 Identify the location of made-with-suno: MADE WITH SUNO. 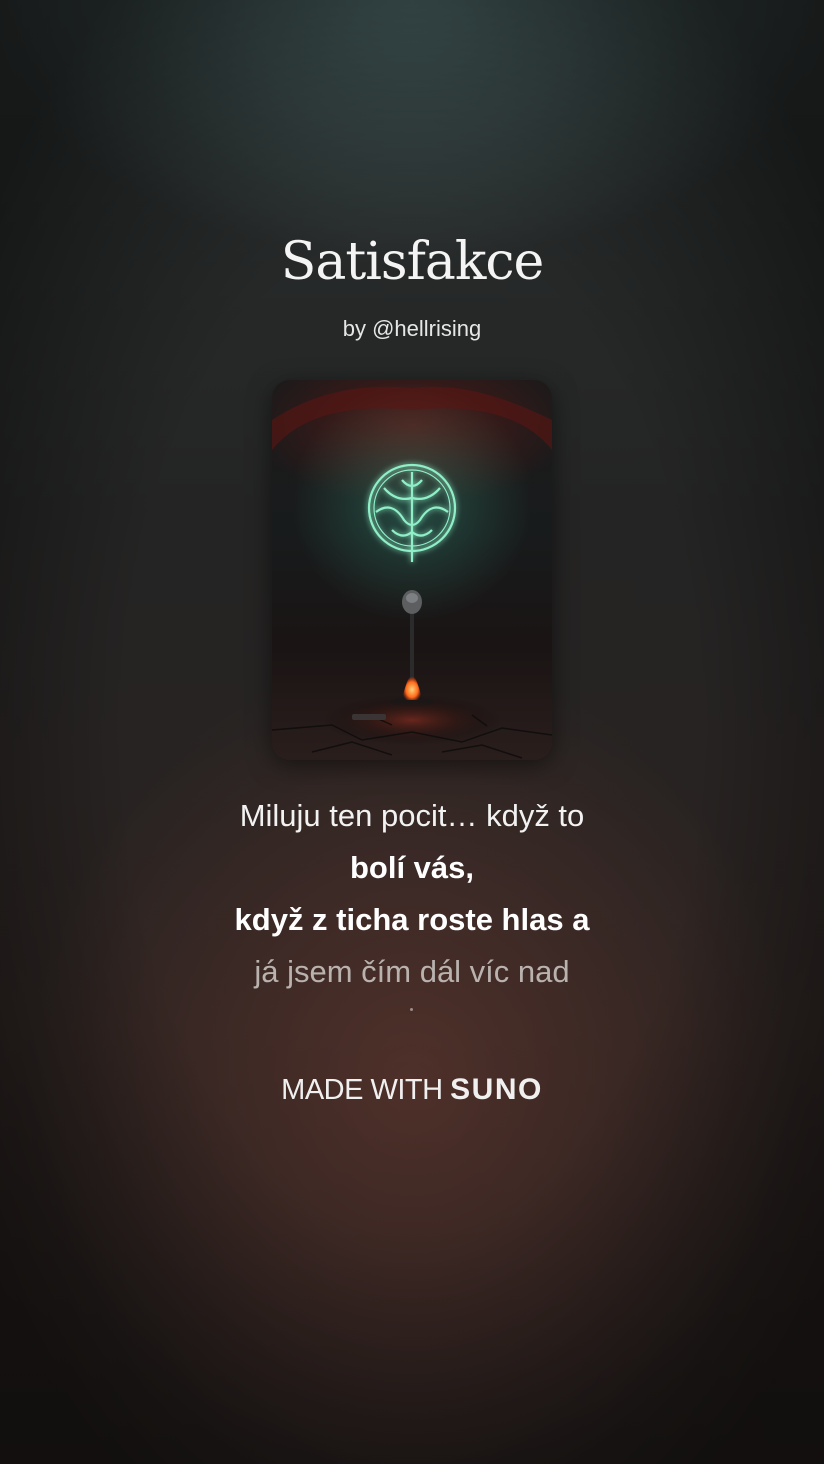
(412, 1090).